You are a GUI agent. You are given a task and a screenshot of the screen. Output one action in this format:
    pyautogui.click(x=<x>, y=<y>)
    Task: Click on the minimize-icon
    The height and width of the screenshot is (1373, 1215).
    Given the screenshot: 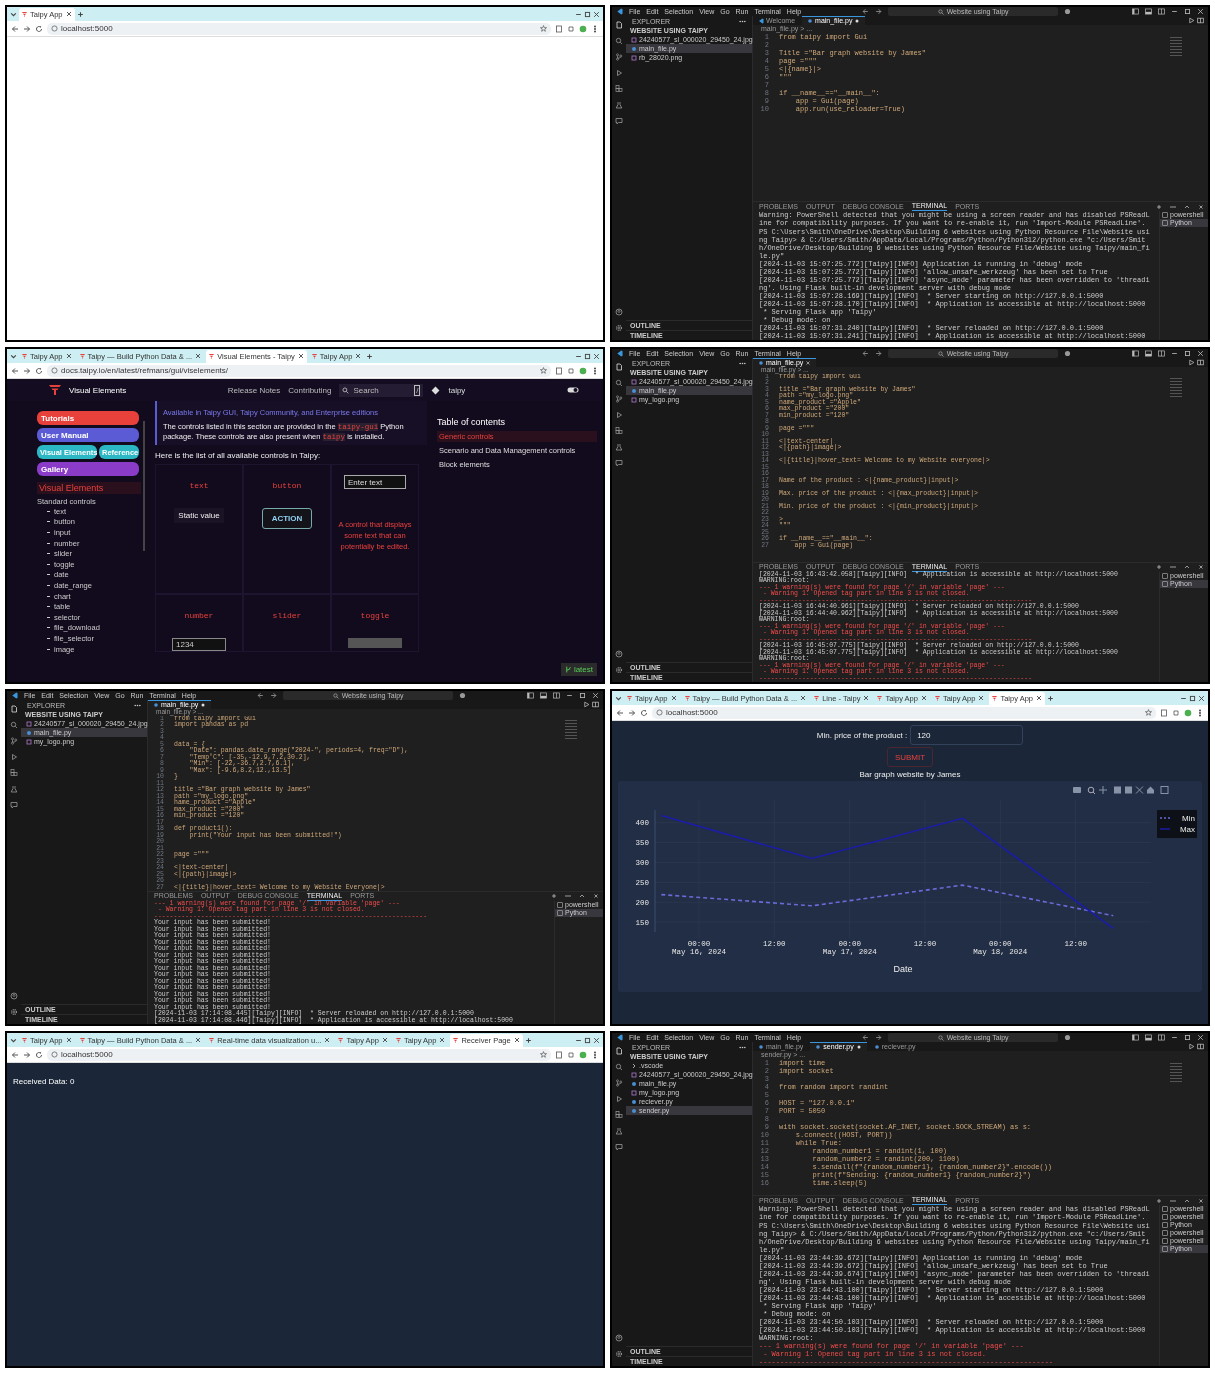 What is the action you would take?
    pyautogui.click(x=1174, y=11)
    